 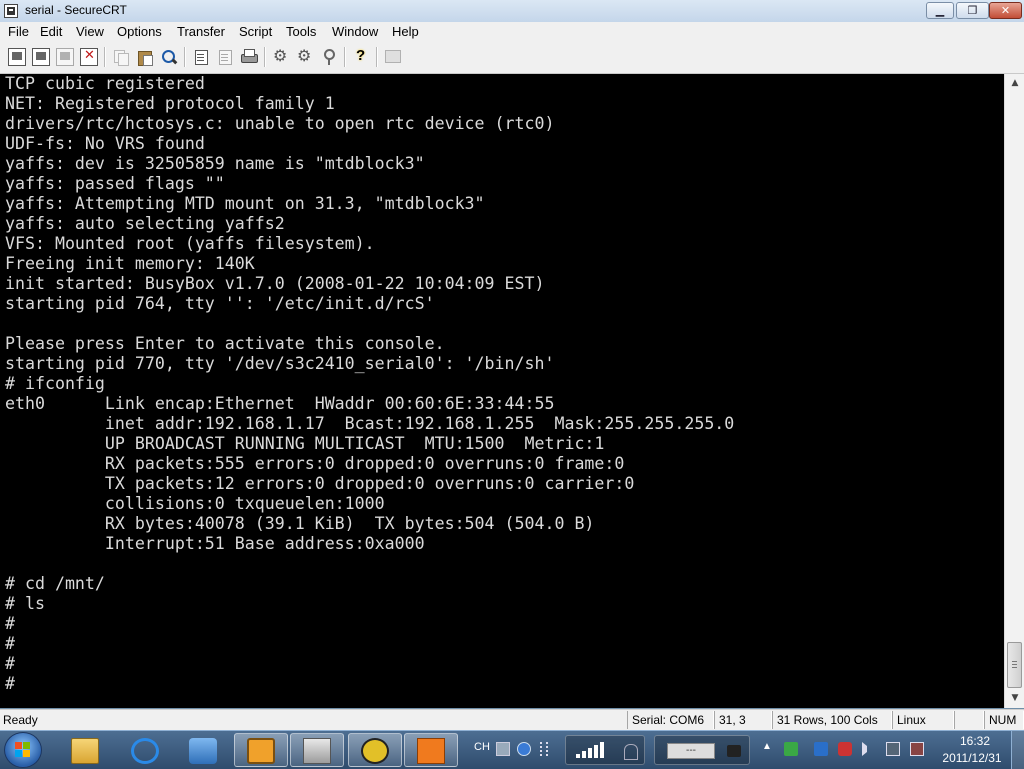 What do you see at coordinates (743, 720) in the screenshot?
I see `status-cursor-position: 31, 3` at bounding box center [743, 720].